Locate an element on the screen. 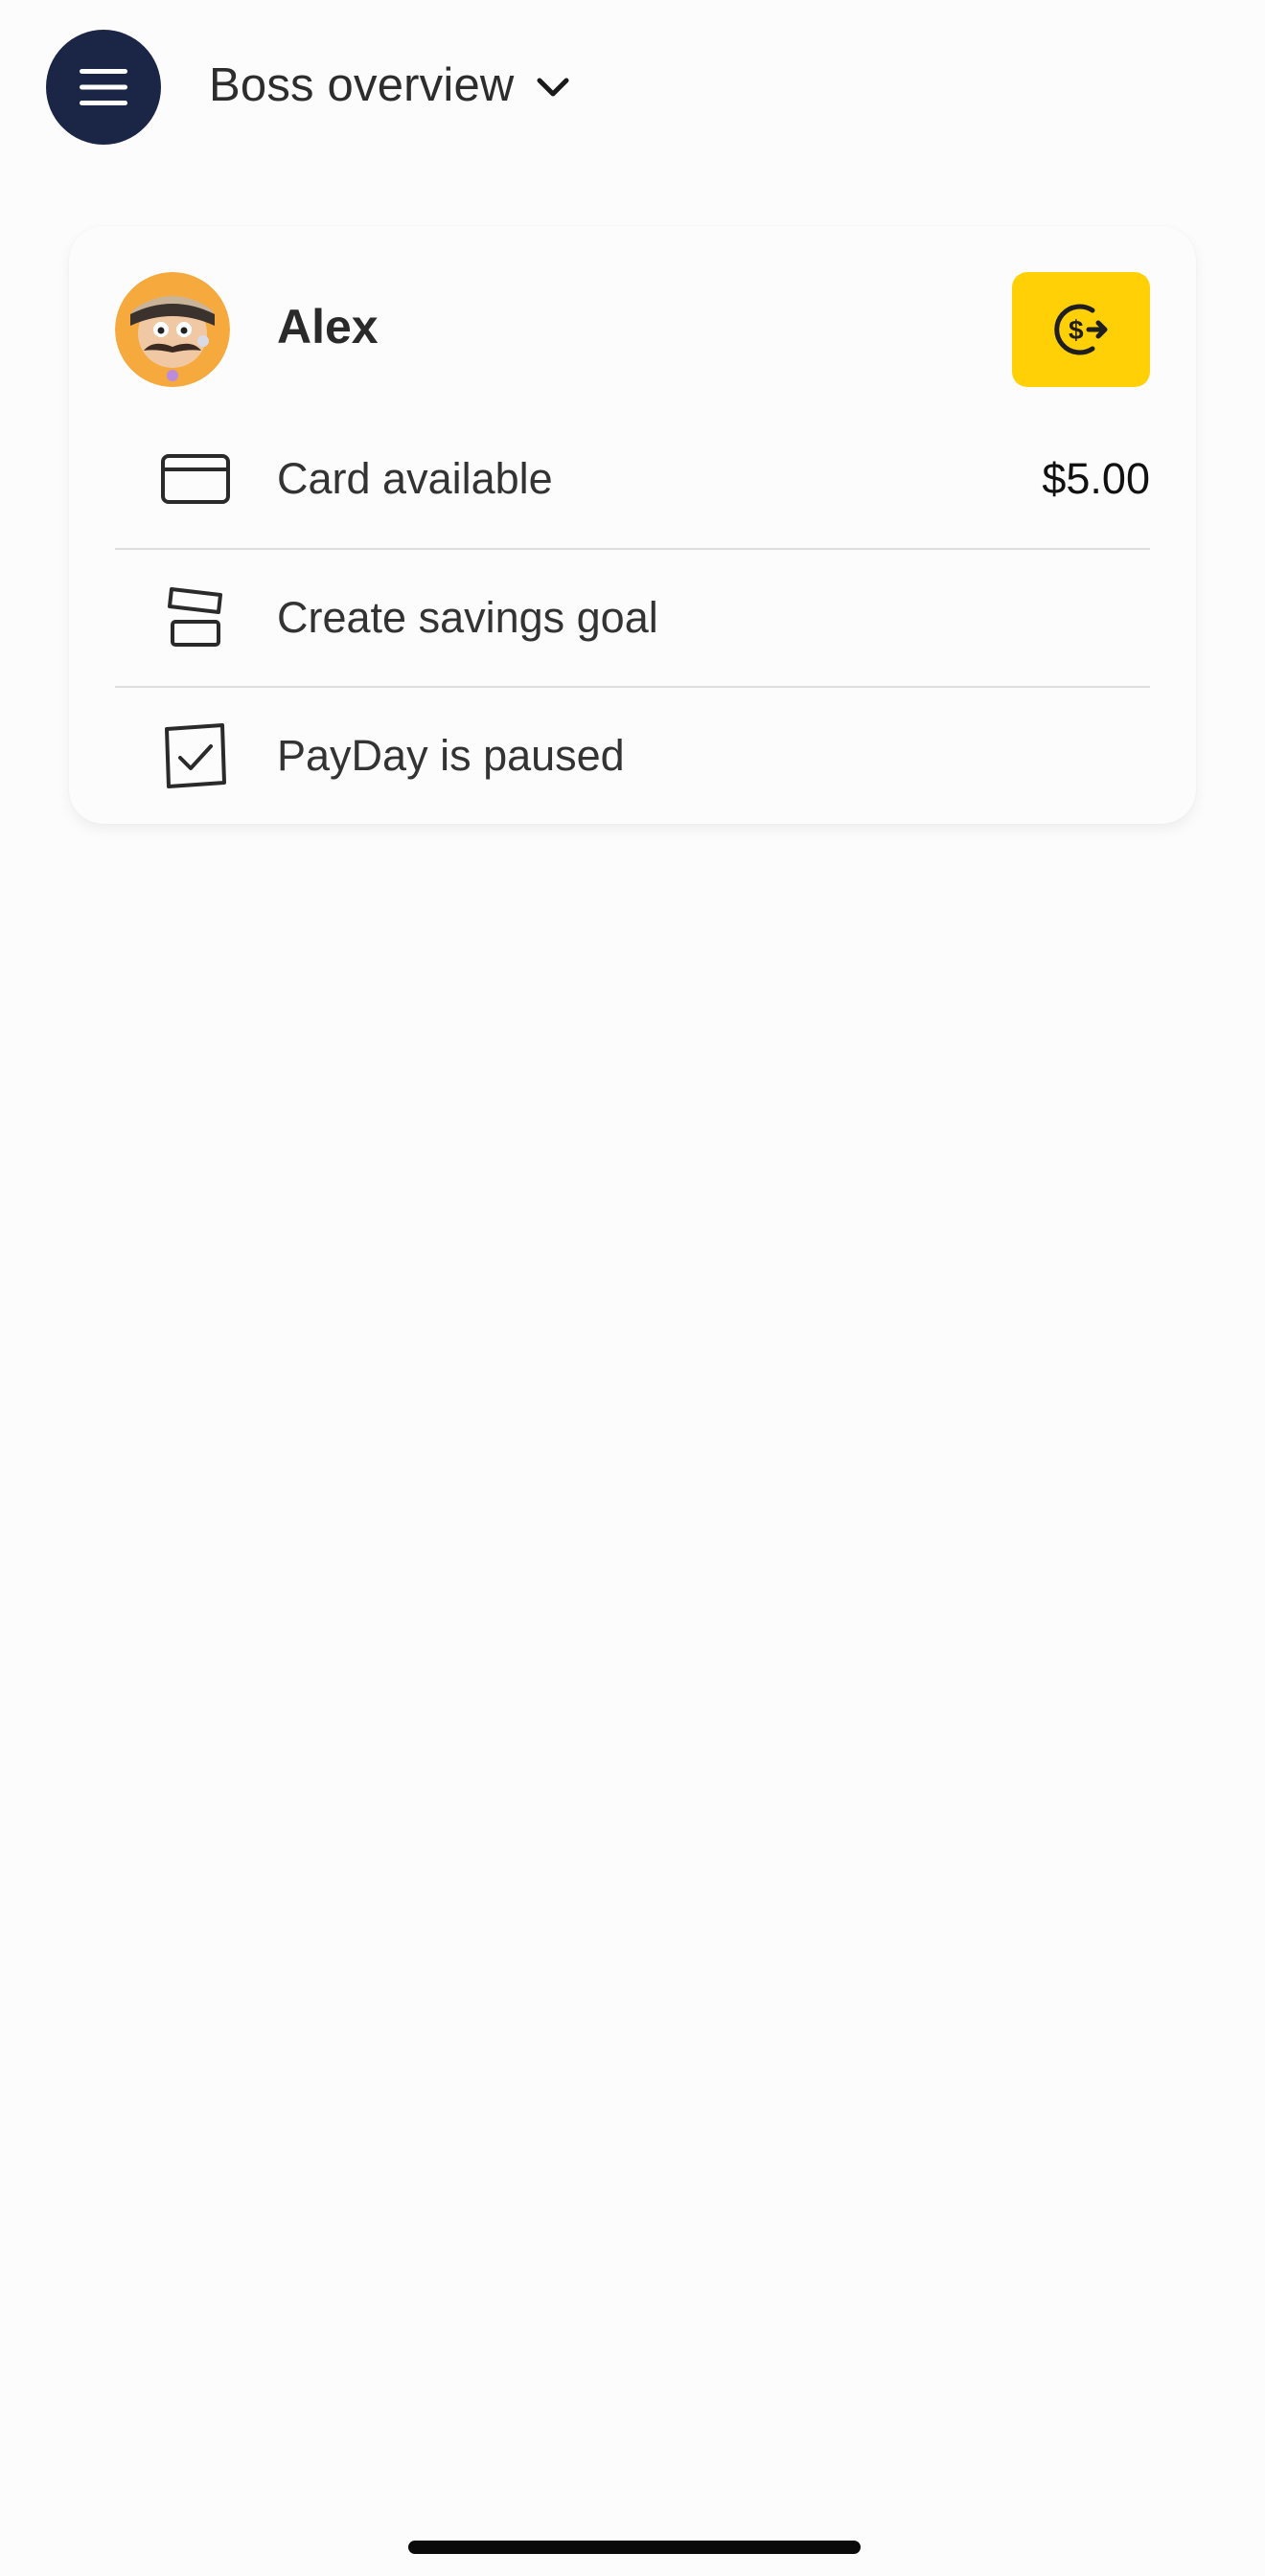  hamburger-menu-icon is located at coordinates (103, 87).